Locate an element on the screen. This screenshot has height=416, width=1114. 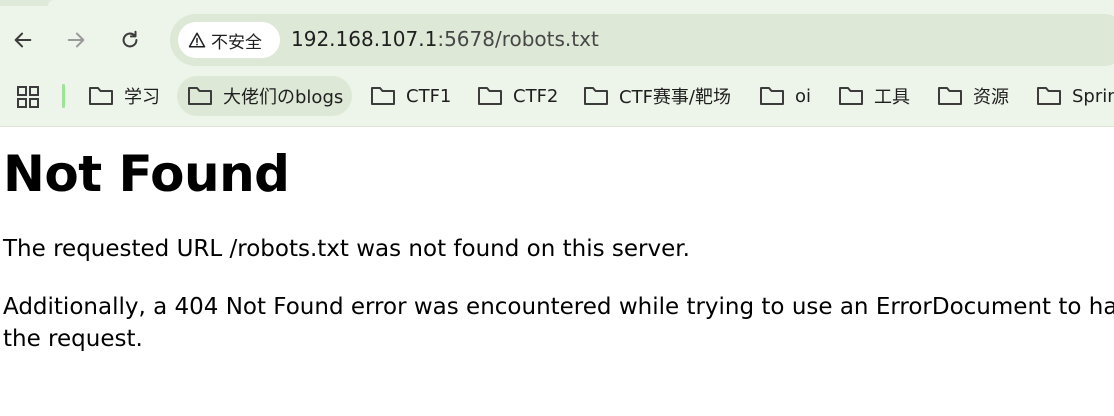
url-text: 192.168.107.1:5678/robots.txt is located at coordinates (445, 39).